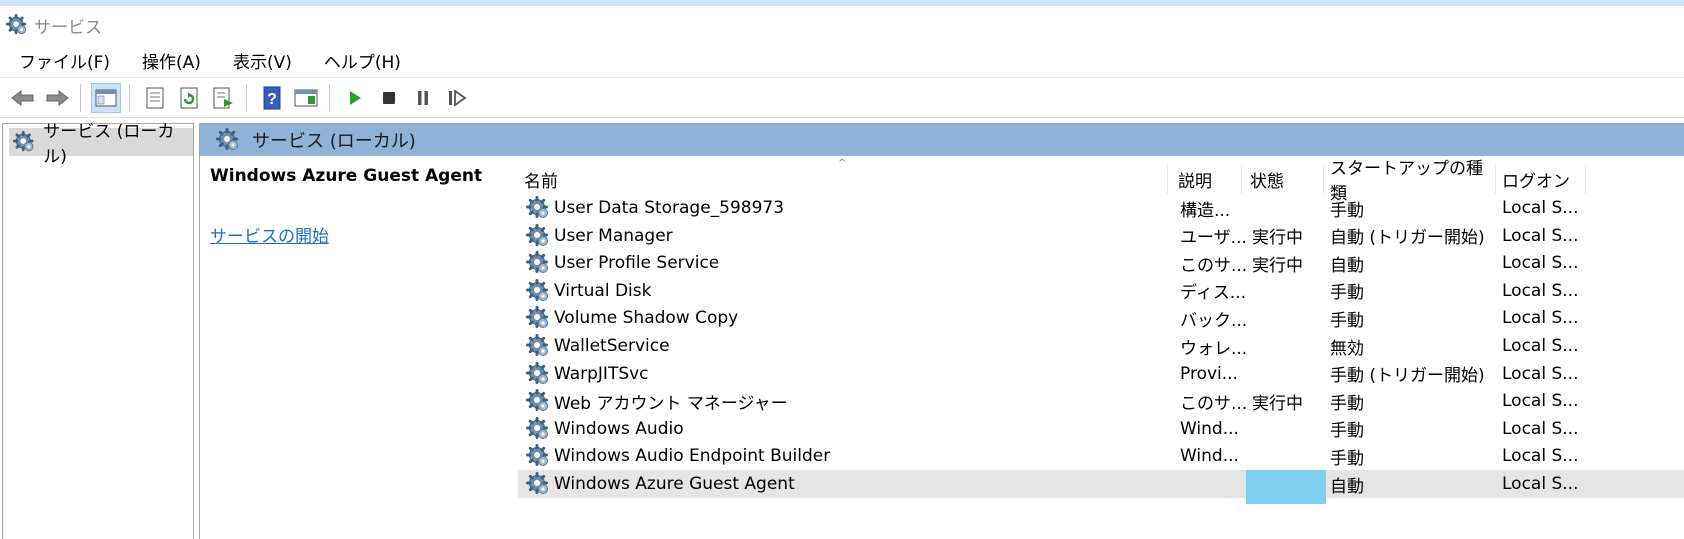  What do you see at coordinates (171, 60) in the screenshot?
I see `menu-action: 操作(A)` at bounding box center [171, 60].